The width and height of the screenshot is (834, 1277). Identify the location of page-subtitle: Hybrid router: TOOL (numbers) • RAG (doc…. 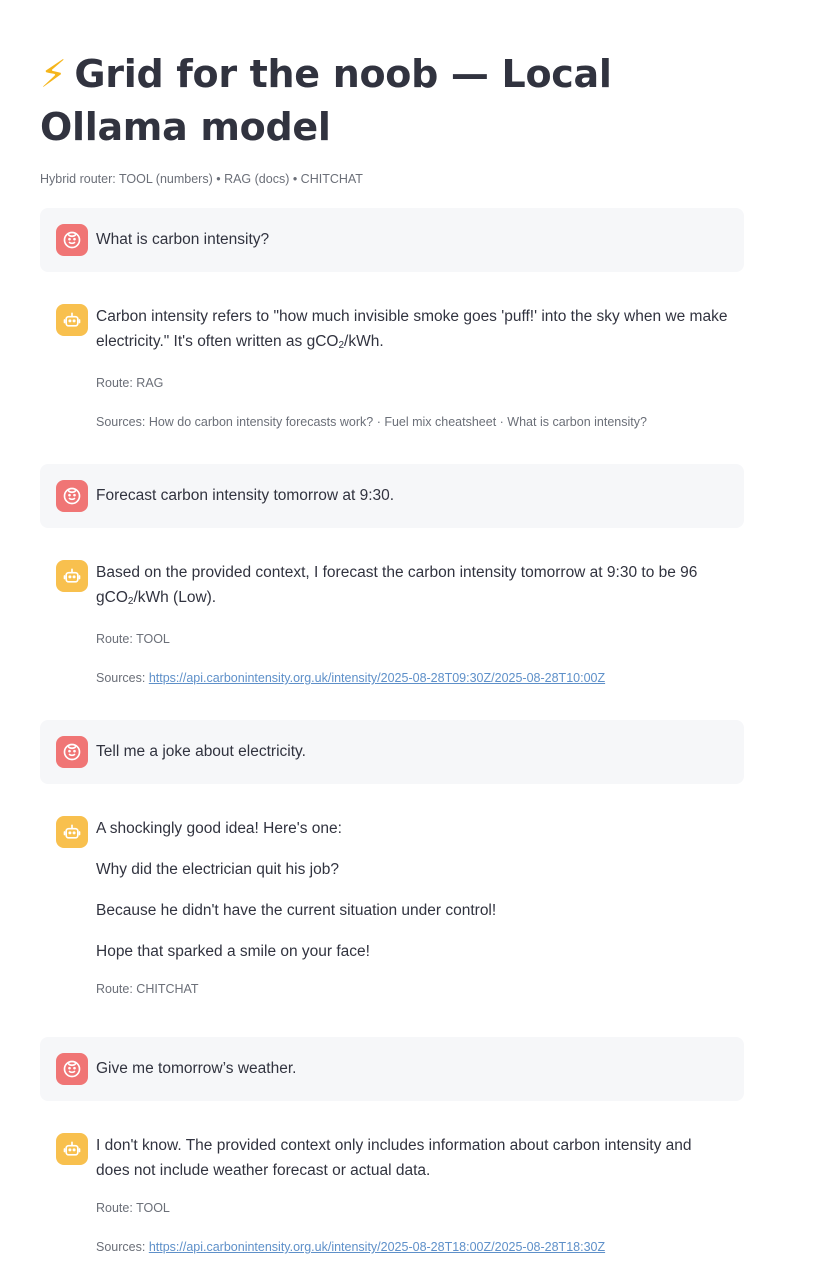
(201, 179).